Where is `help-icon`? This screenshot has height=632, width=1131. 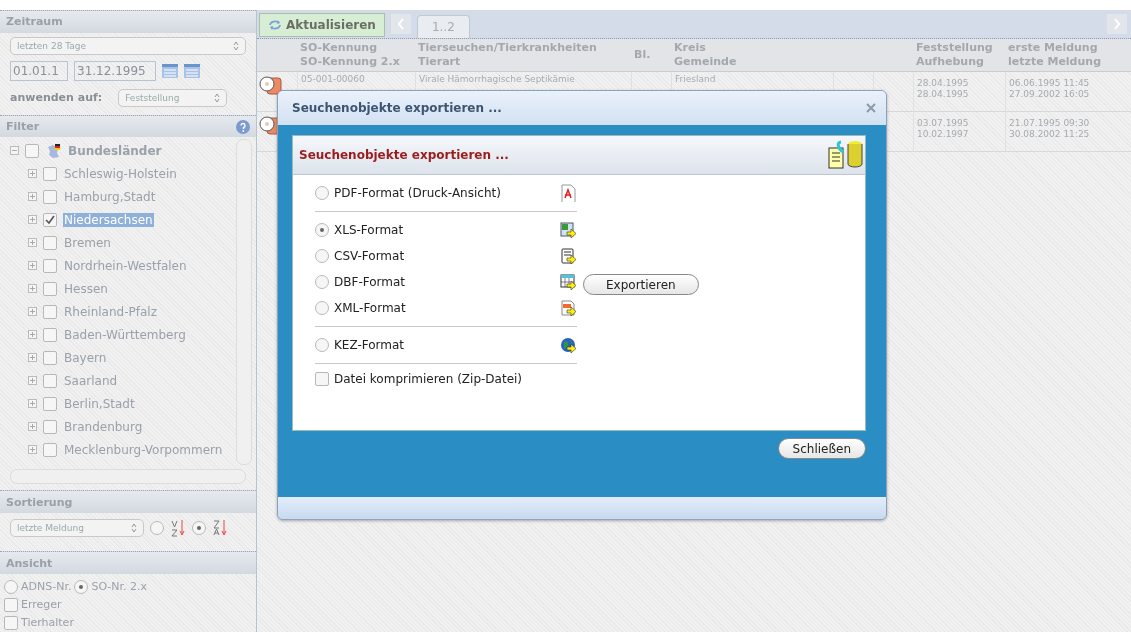
help-icon is located at coordinates (243, 126).